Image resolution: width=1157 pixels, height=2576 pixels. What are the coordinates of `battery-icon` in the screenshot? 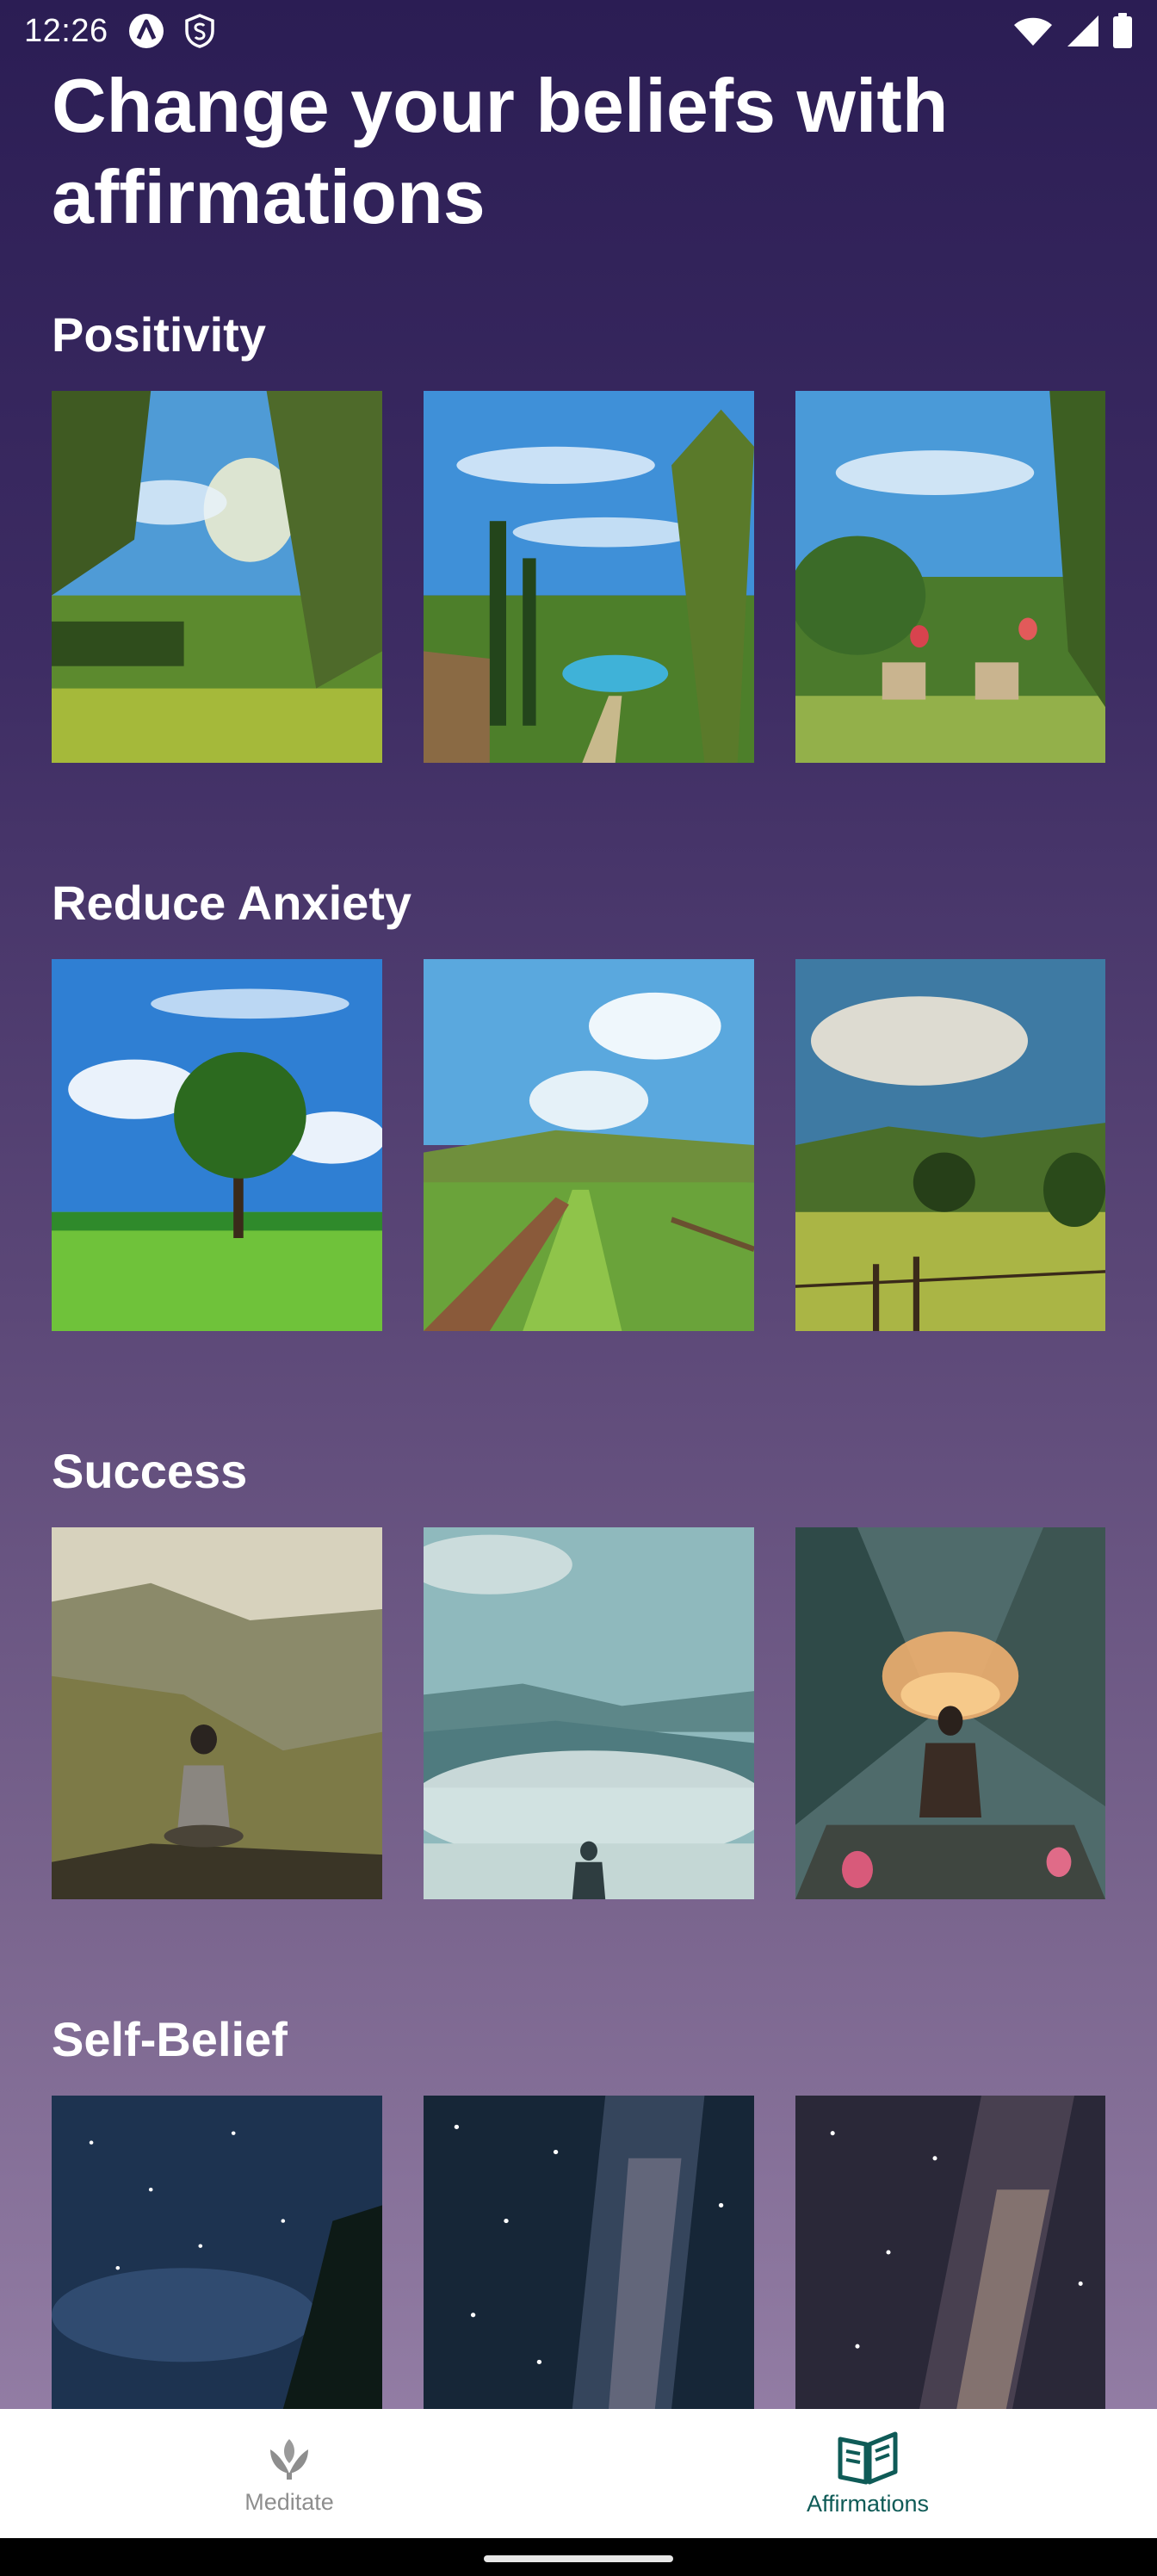 It's located at (1122, 30).